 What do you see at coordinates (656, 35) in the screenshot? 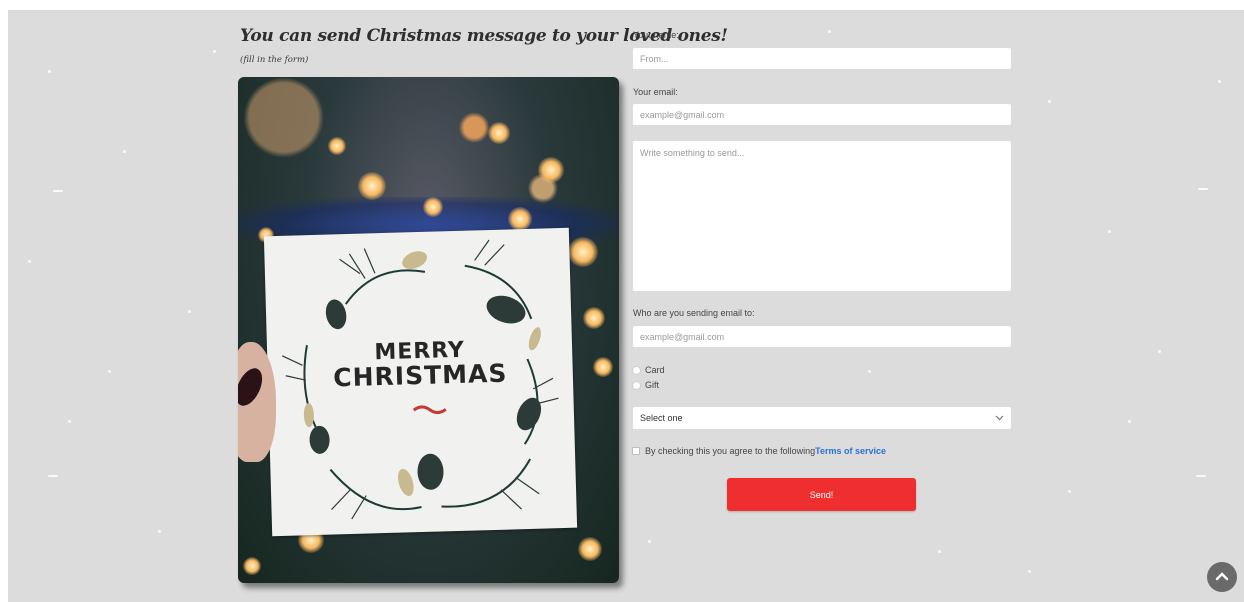
I see `name-label: Your name:` at bounding box center [656, 35].